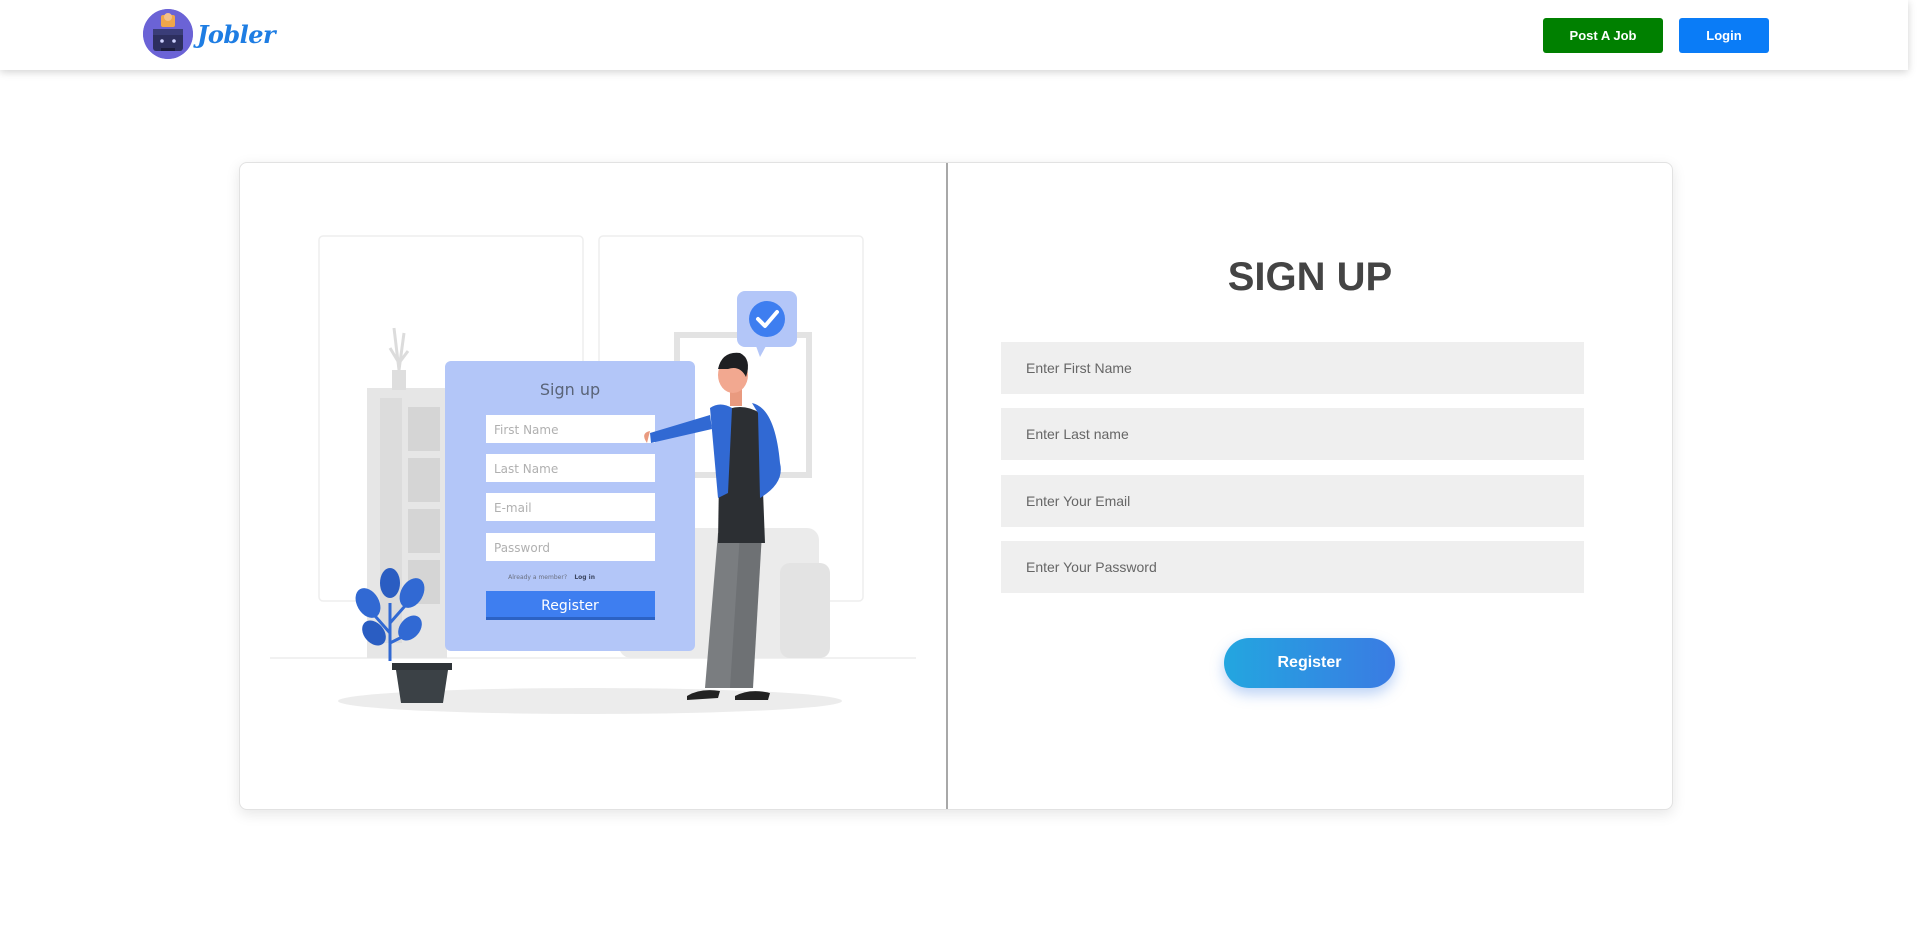 This screenshot has height=926, width=1920. Describe the element at coordinates (537, 577) in the screenshot. I see `illustration-already-member: Already a member?` at that location.